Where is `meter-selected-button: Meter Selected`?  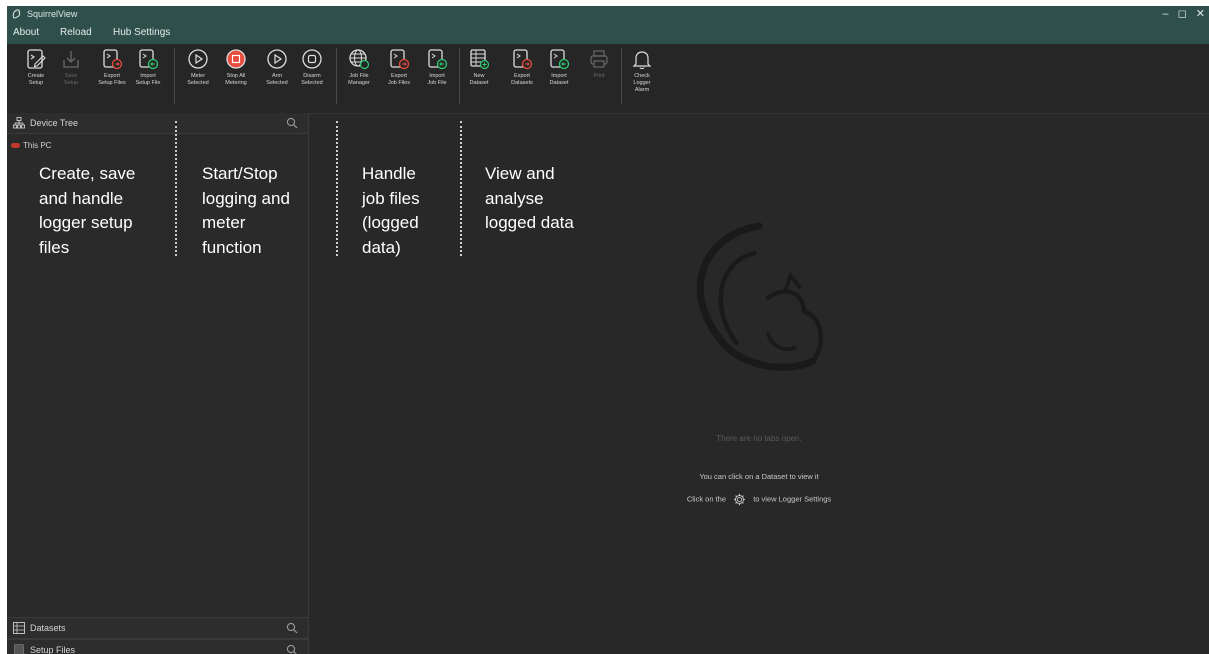 meter-selected-button: Meter Selected is located at coordinates (198, 67).